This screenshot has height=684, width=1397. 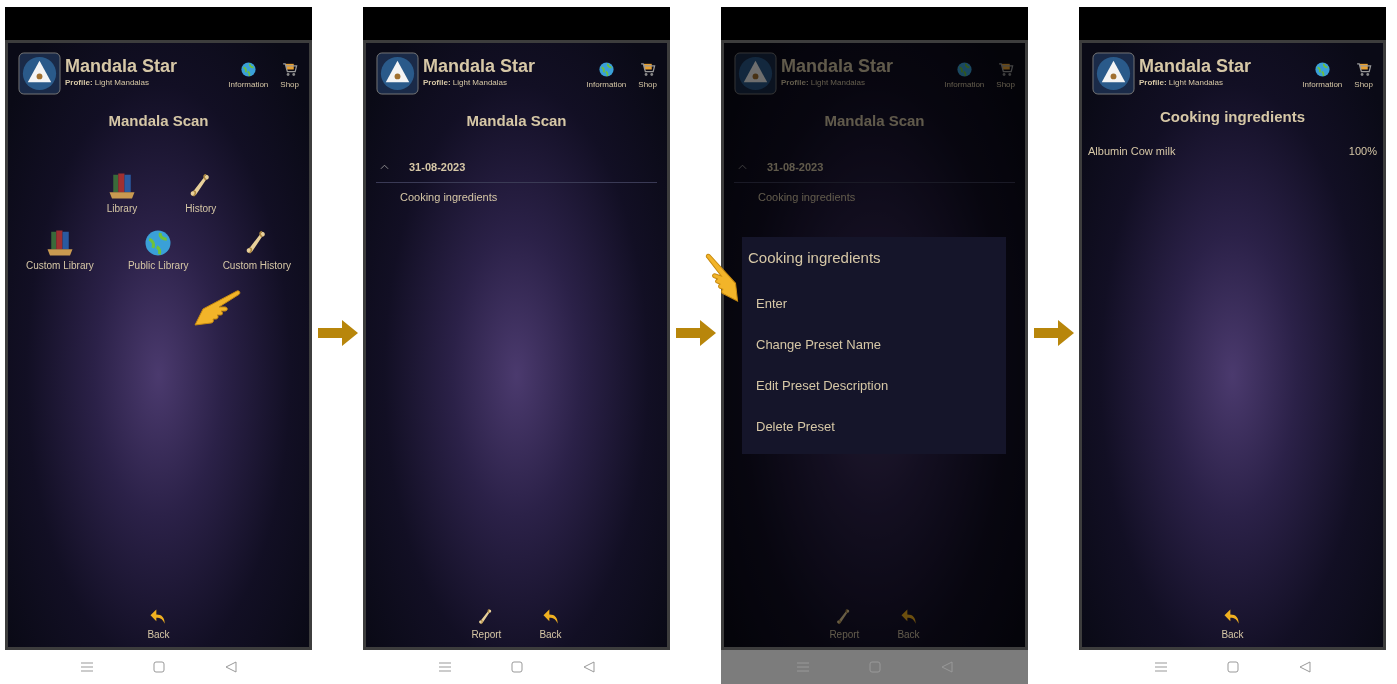 I want to click on bottom-action: Report, so click(x=486, y=624).